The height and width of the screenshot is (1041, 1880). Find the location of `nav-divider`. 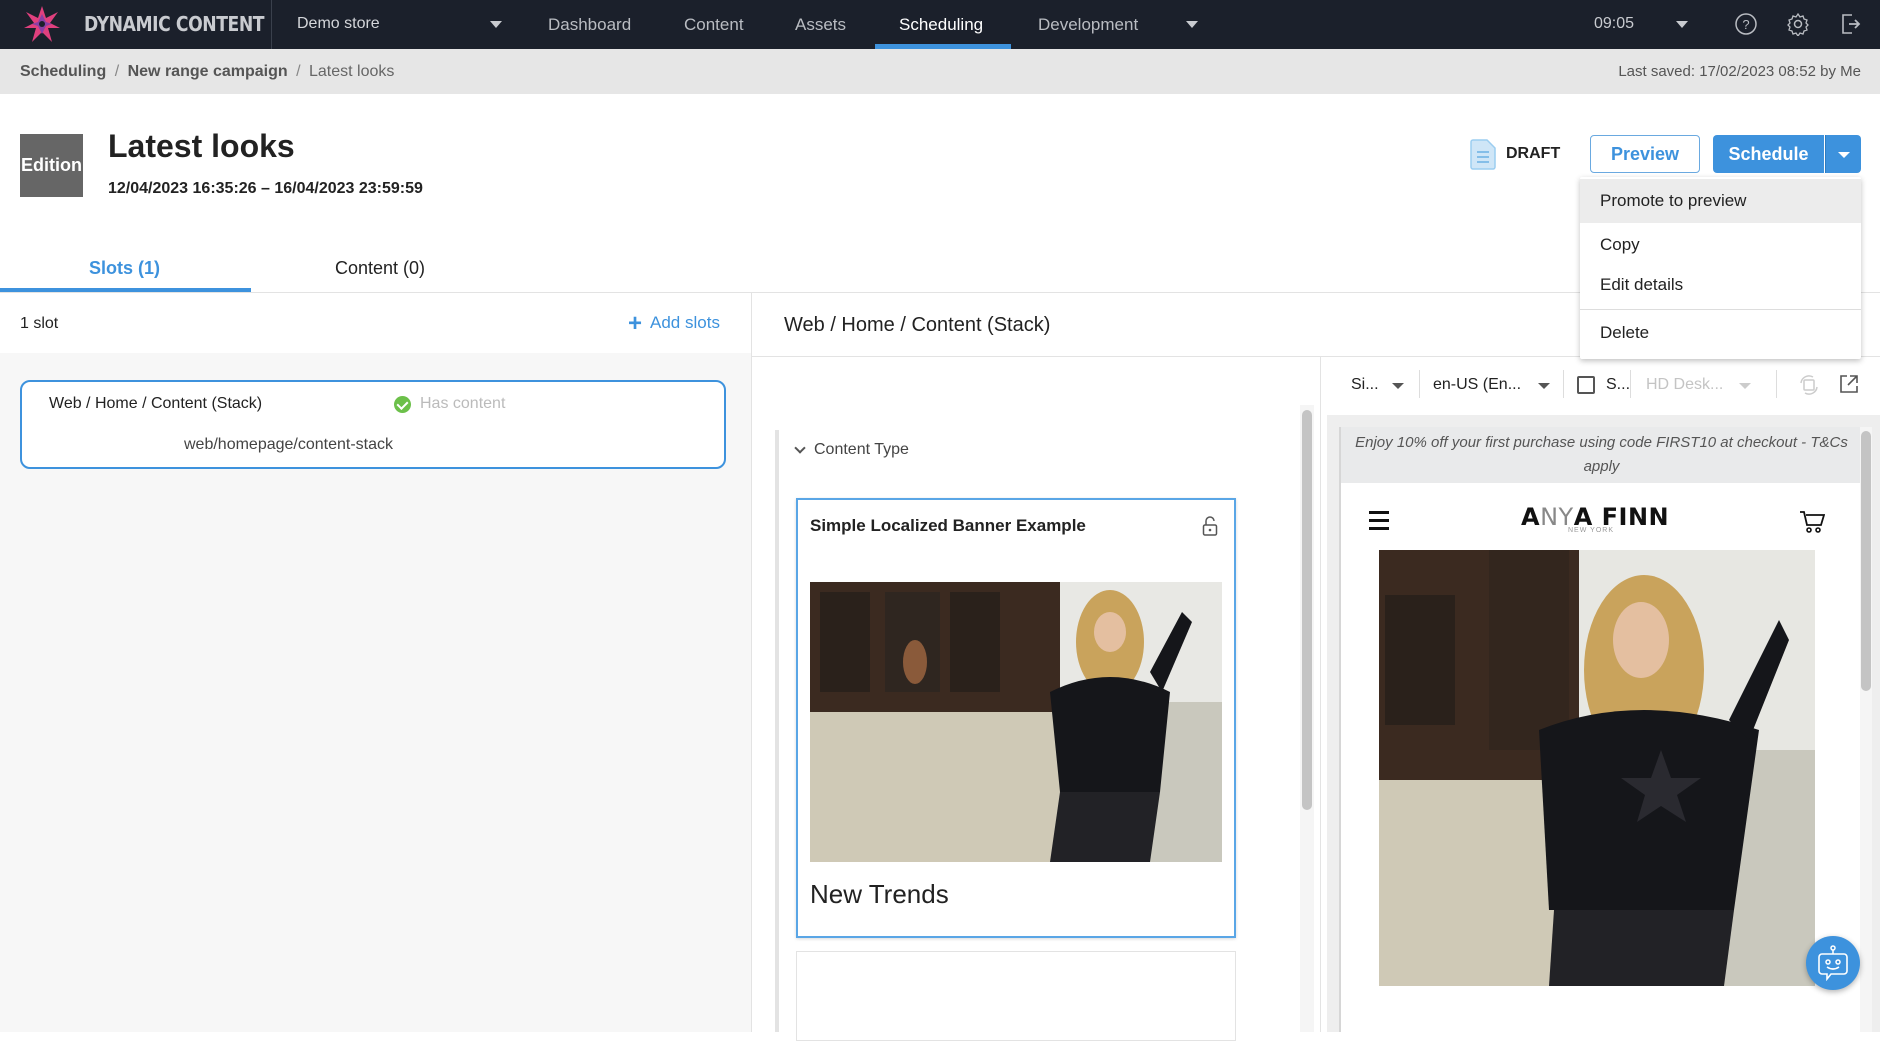

nav-divider is located at coordinates (271, 24).